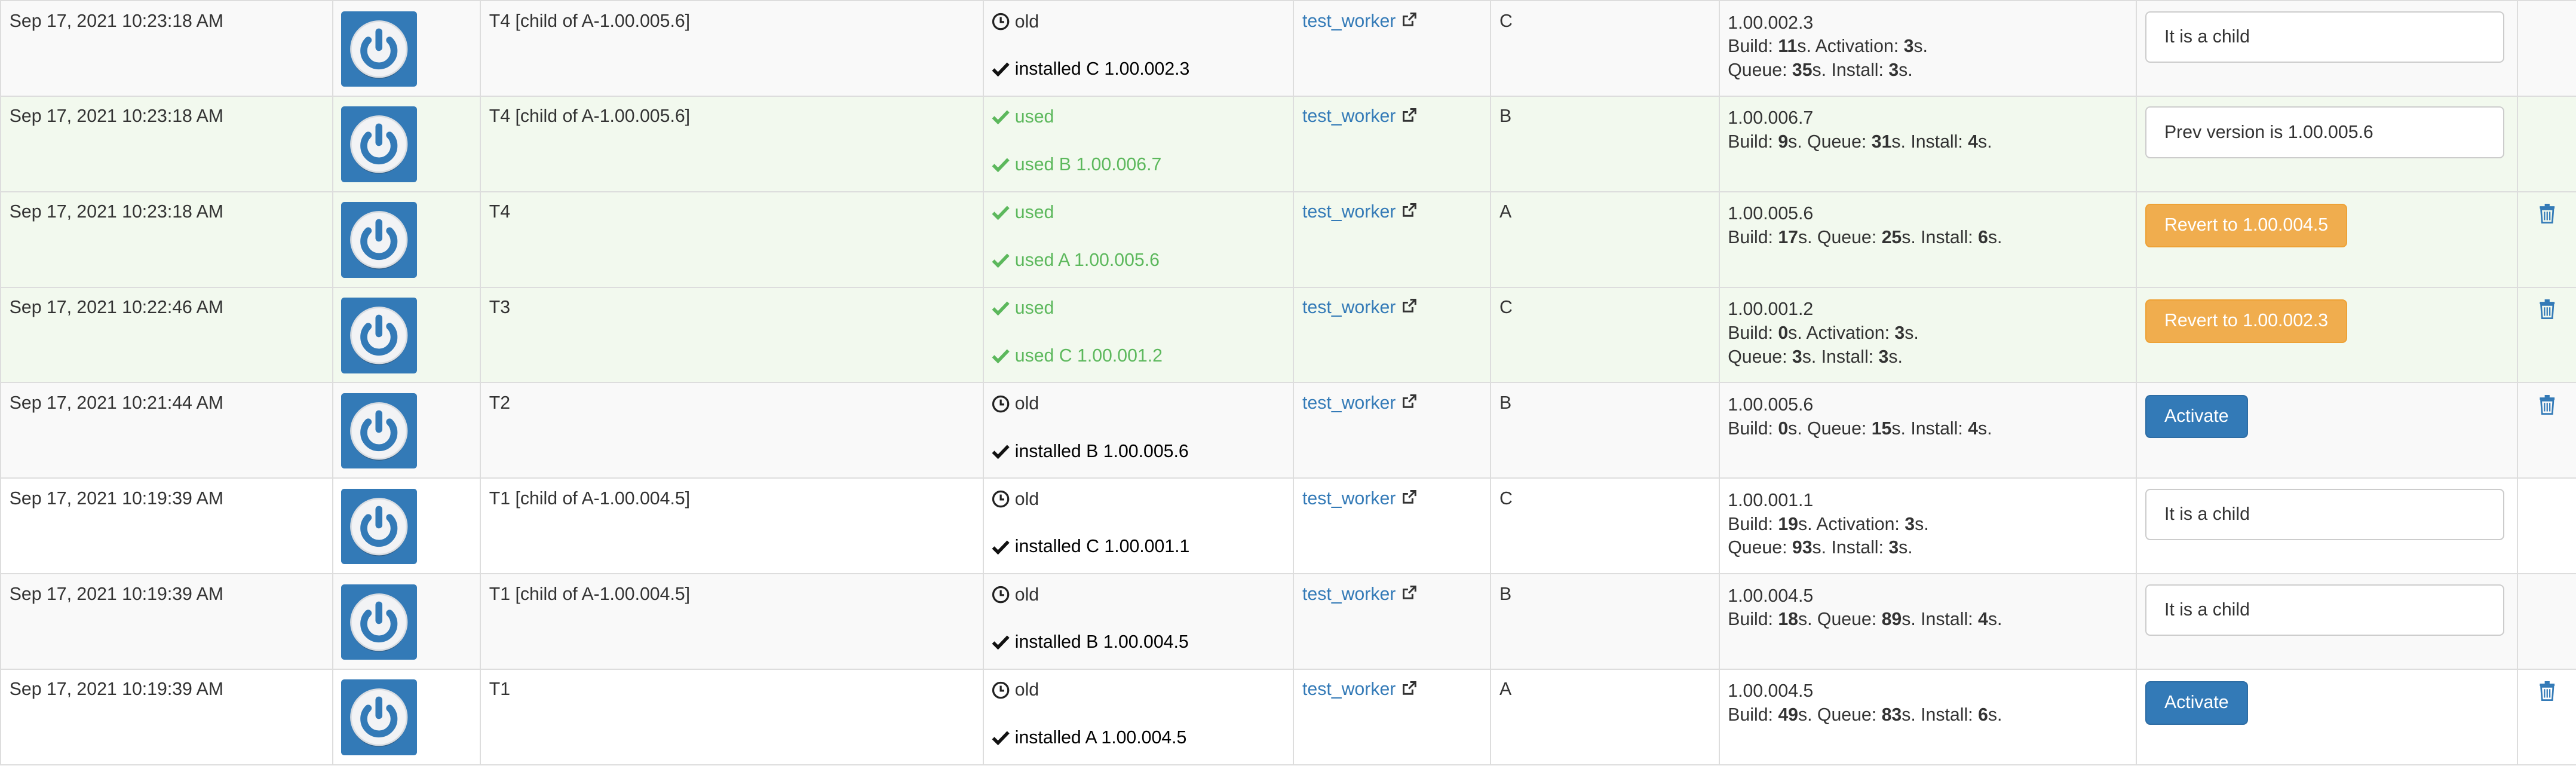 This screenshot has height=778, width=2576. I want to click on activation-seconds: 3, so click(1910, 524).